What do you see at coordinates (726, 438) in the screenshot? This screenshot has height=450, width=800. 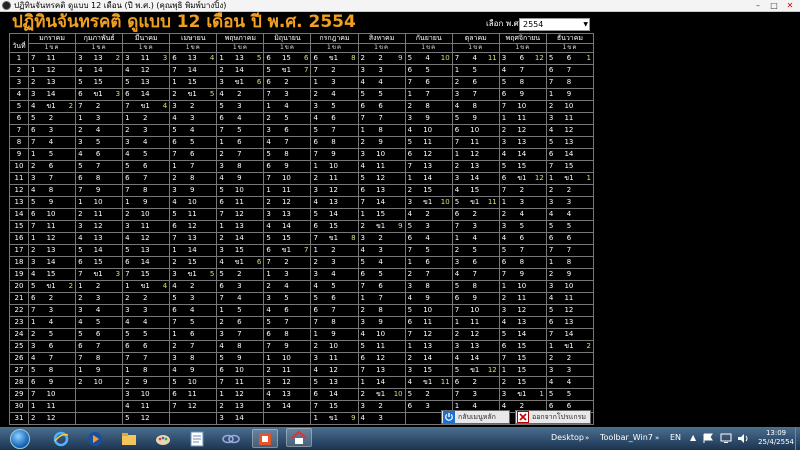 I see `network-icon` at bounding box center [726, 438].